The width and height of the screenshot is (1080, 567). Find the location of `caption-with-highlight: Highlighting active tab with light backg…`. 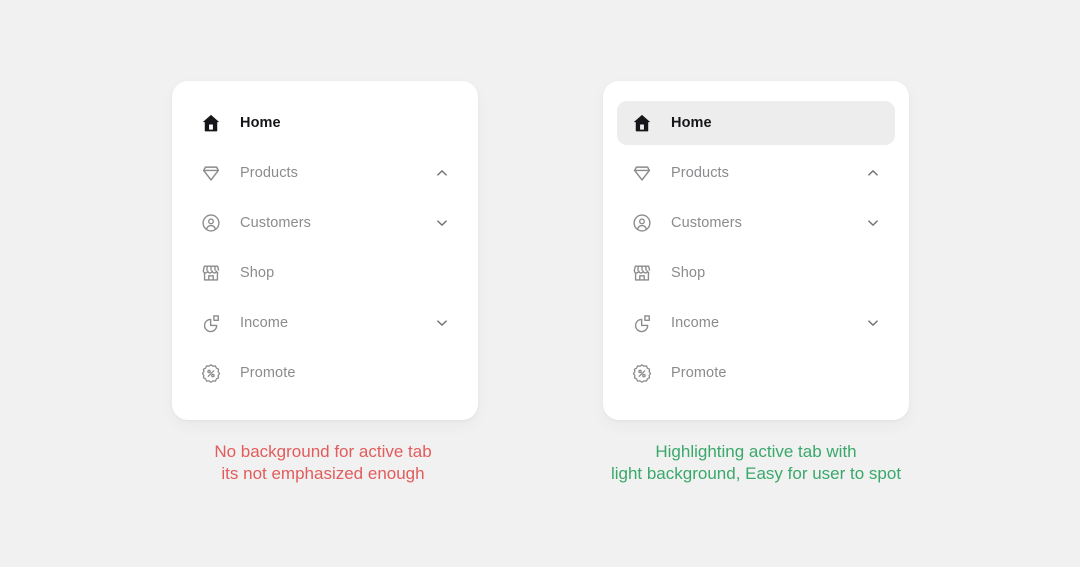

caption-with-highlight: Highlighting active tab with light backg… is located at coordinates (756, 463).